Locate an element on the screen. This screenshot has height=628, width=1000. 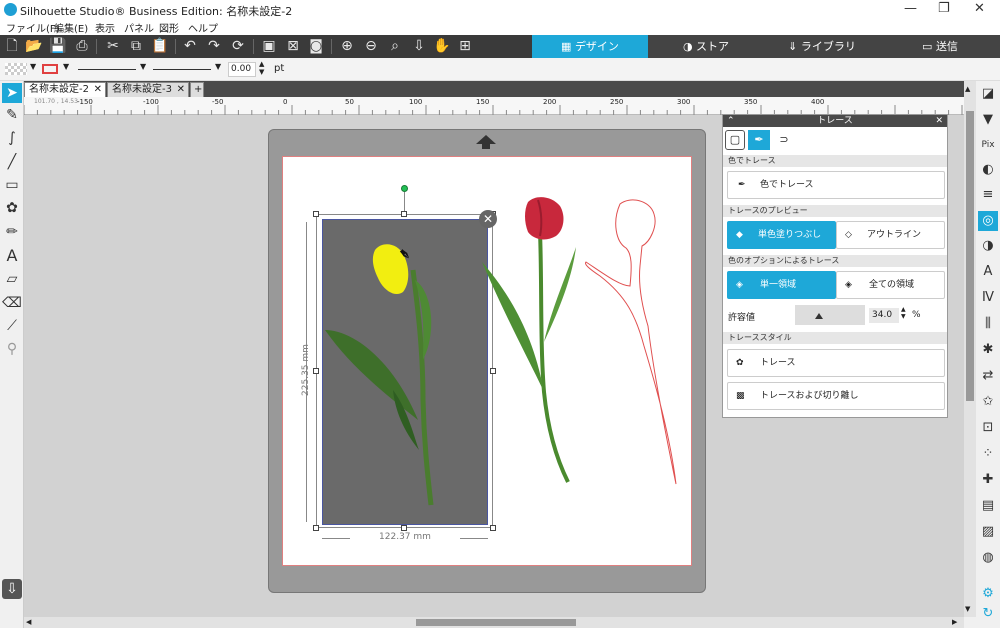
rectangle-tool-icon: ▭ is located at coordinates (12, 185).